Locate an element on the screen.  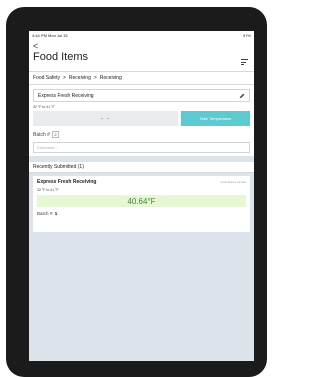
entry-name: Express Fresh Receiving is located at coordinates (67, 182).